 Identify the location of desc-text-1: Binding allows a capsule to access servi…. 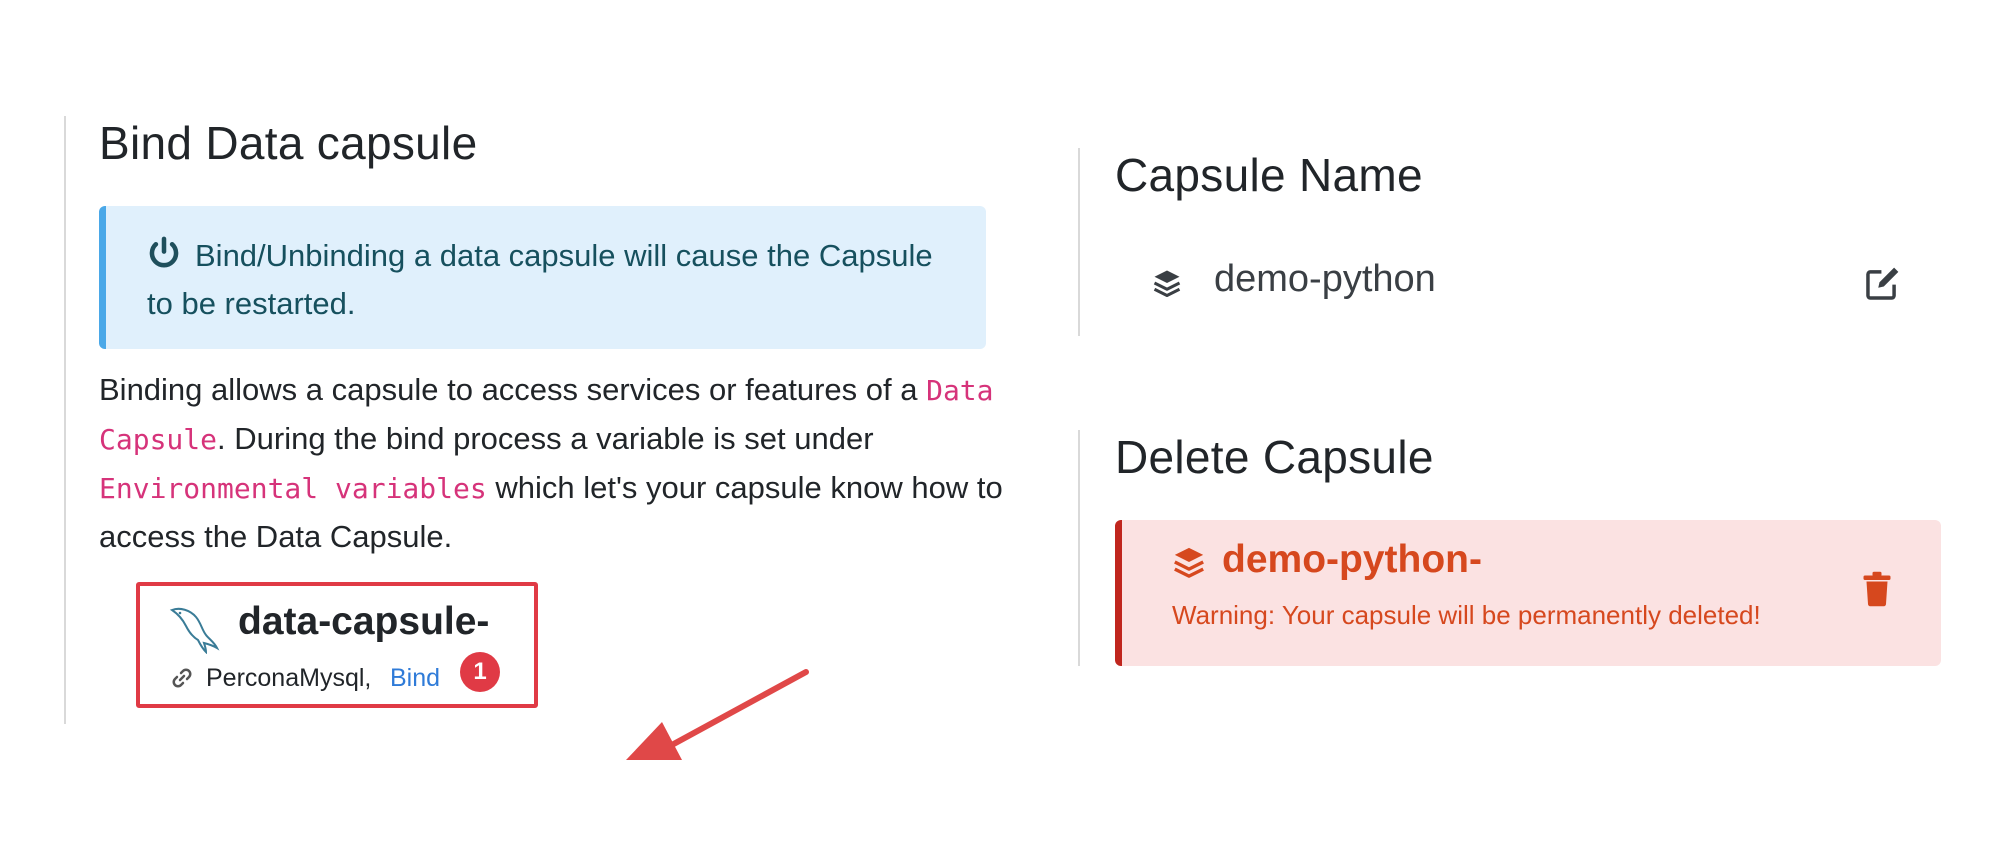
(513, 389).